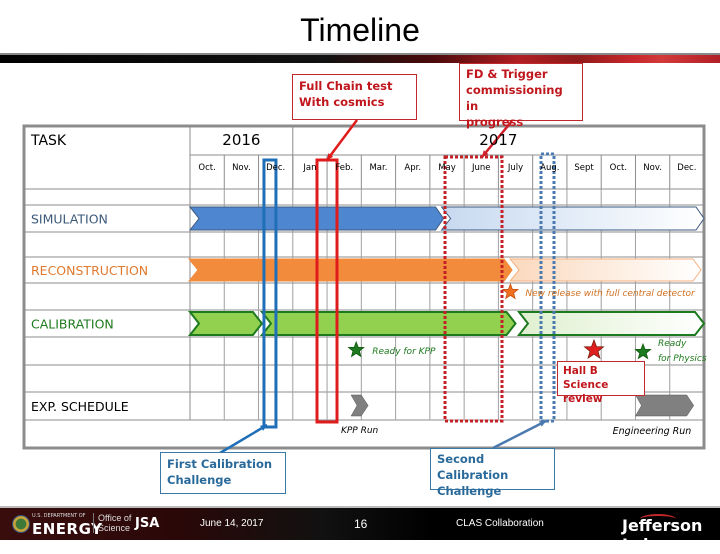 The image size is (720, 554). I want to click on calibration-bar-planned, so click(611, 323).